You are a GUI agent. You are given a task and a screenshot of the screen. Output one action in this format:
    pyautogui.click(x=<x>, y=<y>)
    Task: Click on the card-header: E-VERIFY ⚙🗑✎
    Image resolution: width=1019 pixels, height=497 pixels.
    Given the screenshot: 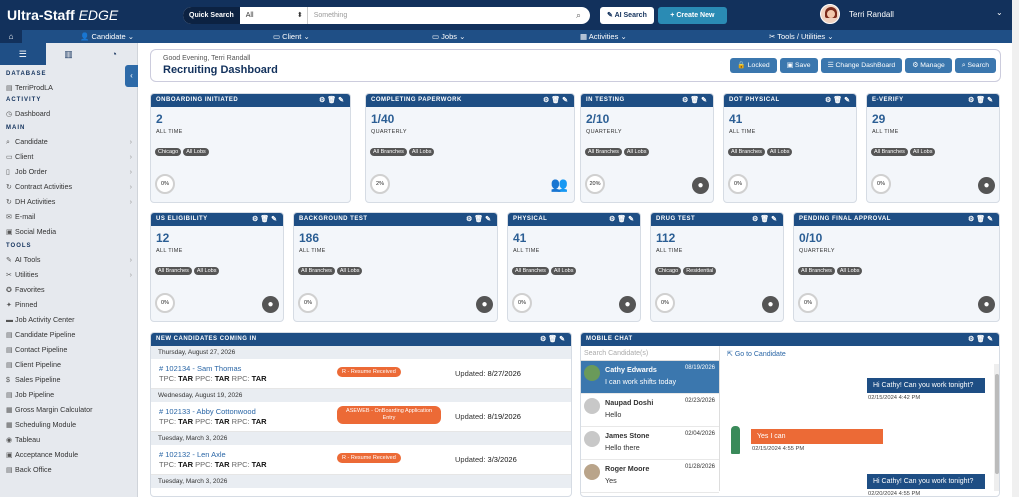 What is the action you would take?
    pyautogui.click(x=933, y=100)
    